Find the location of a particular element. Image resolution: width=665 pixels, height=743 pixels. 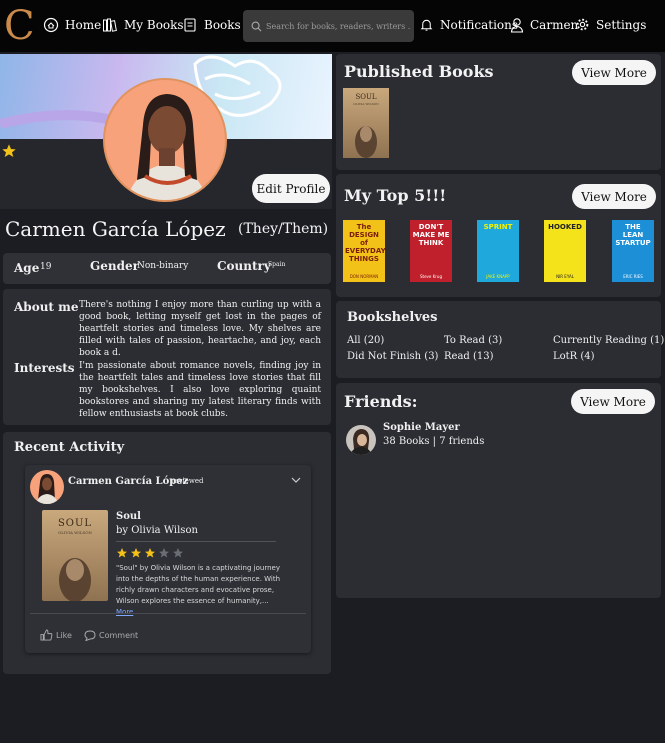

profile-pronouns: (They/Them) is located at coordinates (283, 229).